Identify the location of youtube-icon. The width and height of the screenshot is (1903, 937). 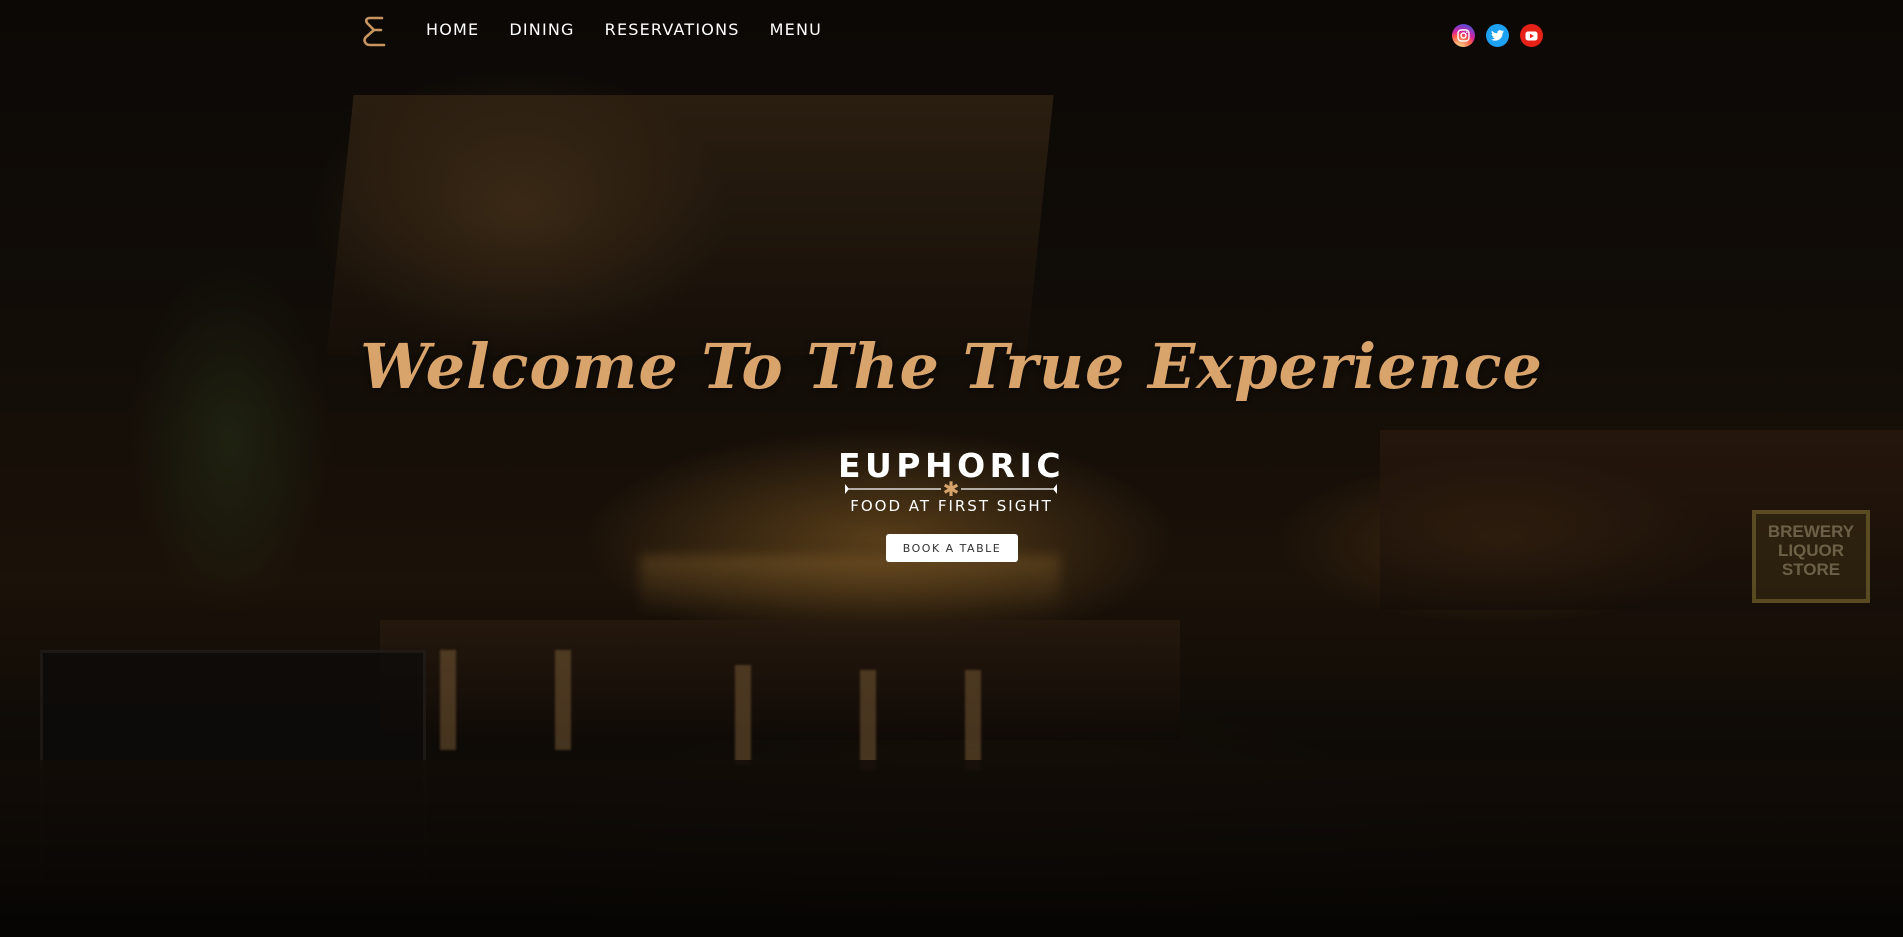
(1531, 35).